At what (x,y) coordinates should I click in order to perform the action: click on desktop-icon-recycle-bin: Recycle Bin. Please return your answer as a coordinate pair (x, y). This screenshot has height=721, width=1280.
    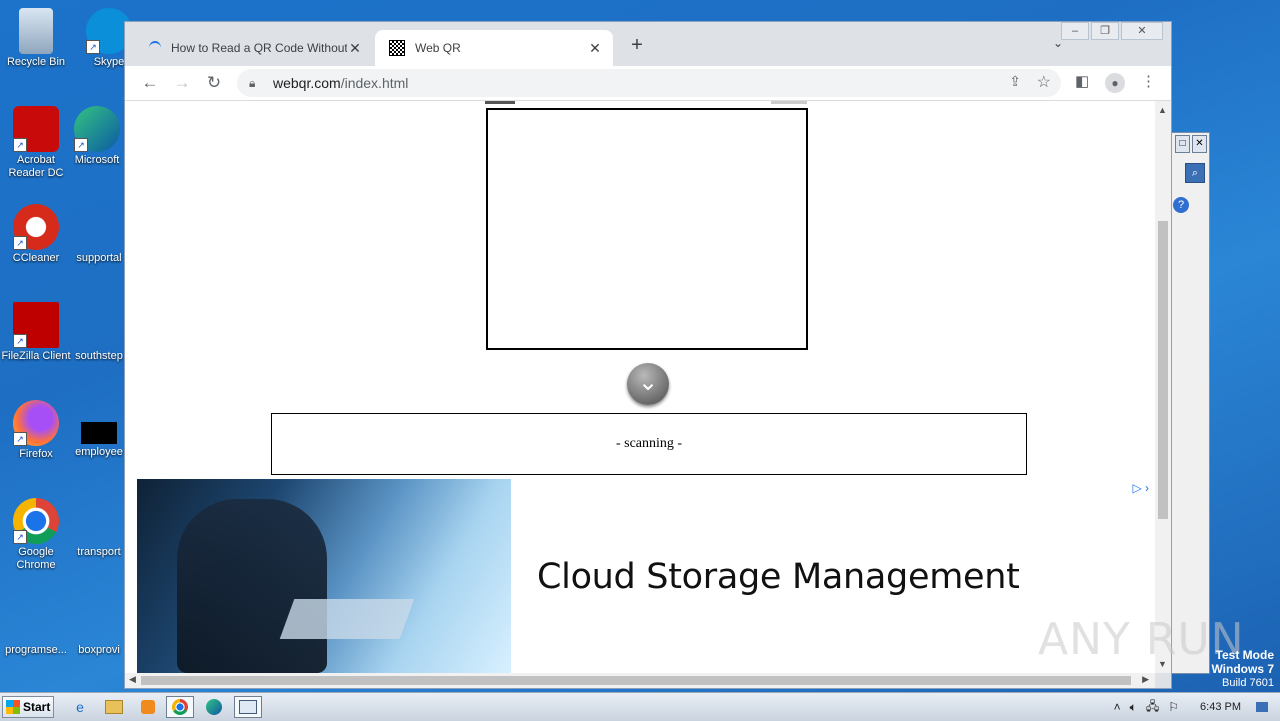
    Looking at the image, I should click on (36, 38).